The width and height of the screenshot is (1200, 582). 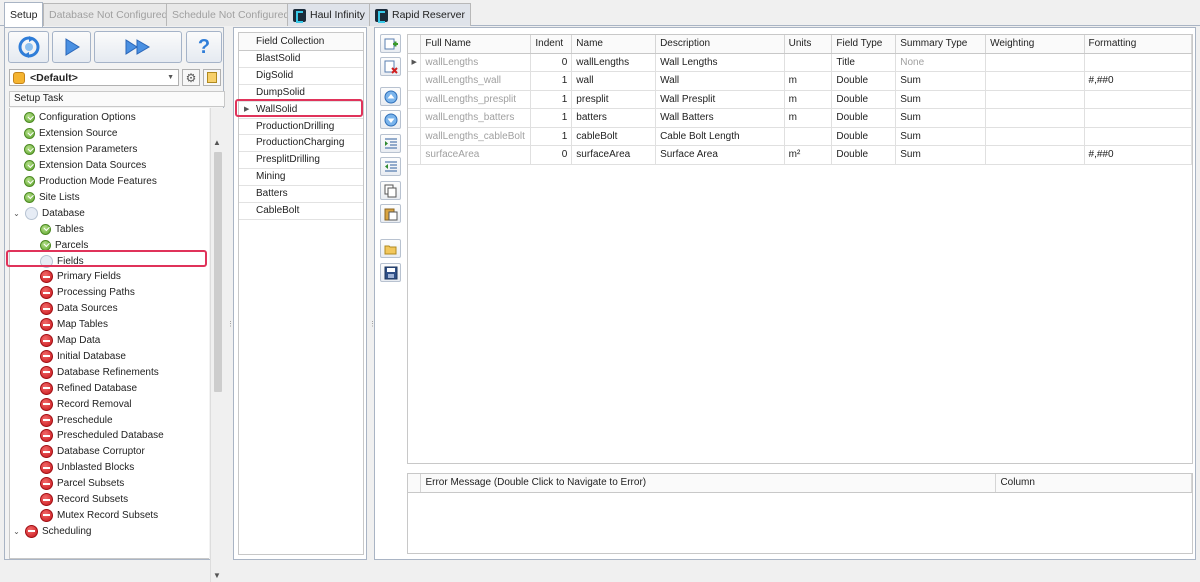 What do you see at coordinates (614, 155) in the screenshot?
I see `cell-name: surfaceArea` at bounding box center [614, 155].